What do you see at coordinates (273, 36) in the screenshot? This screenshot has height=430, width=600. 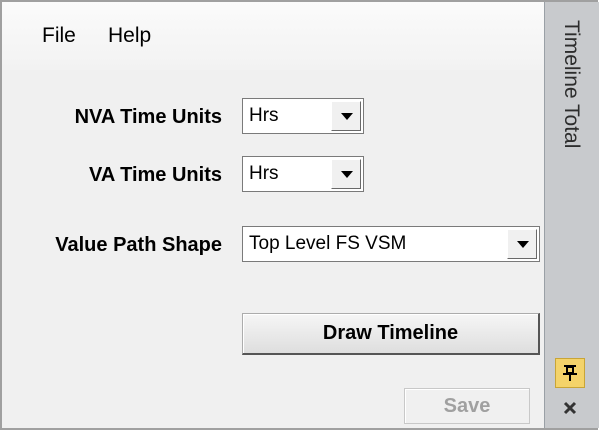 I see `menu-bar: File Help` at bounding box center [273, 36].